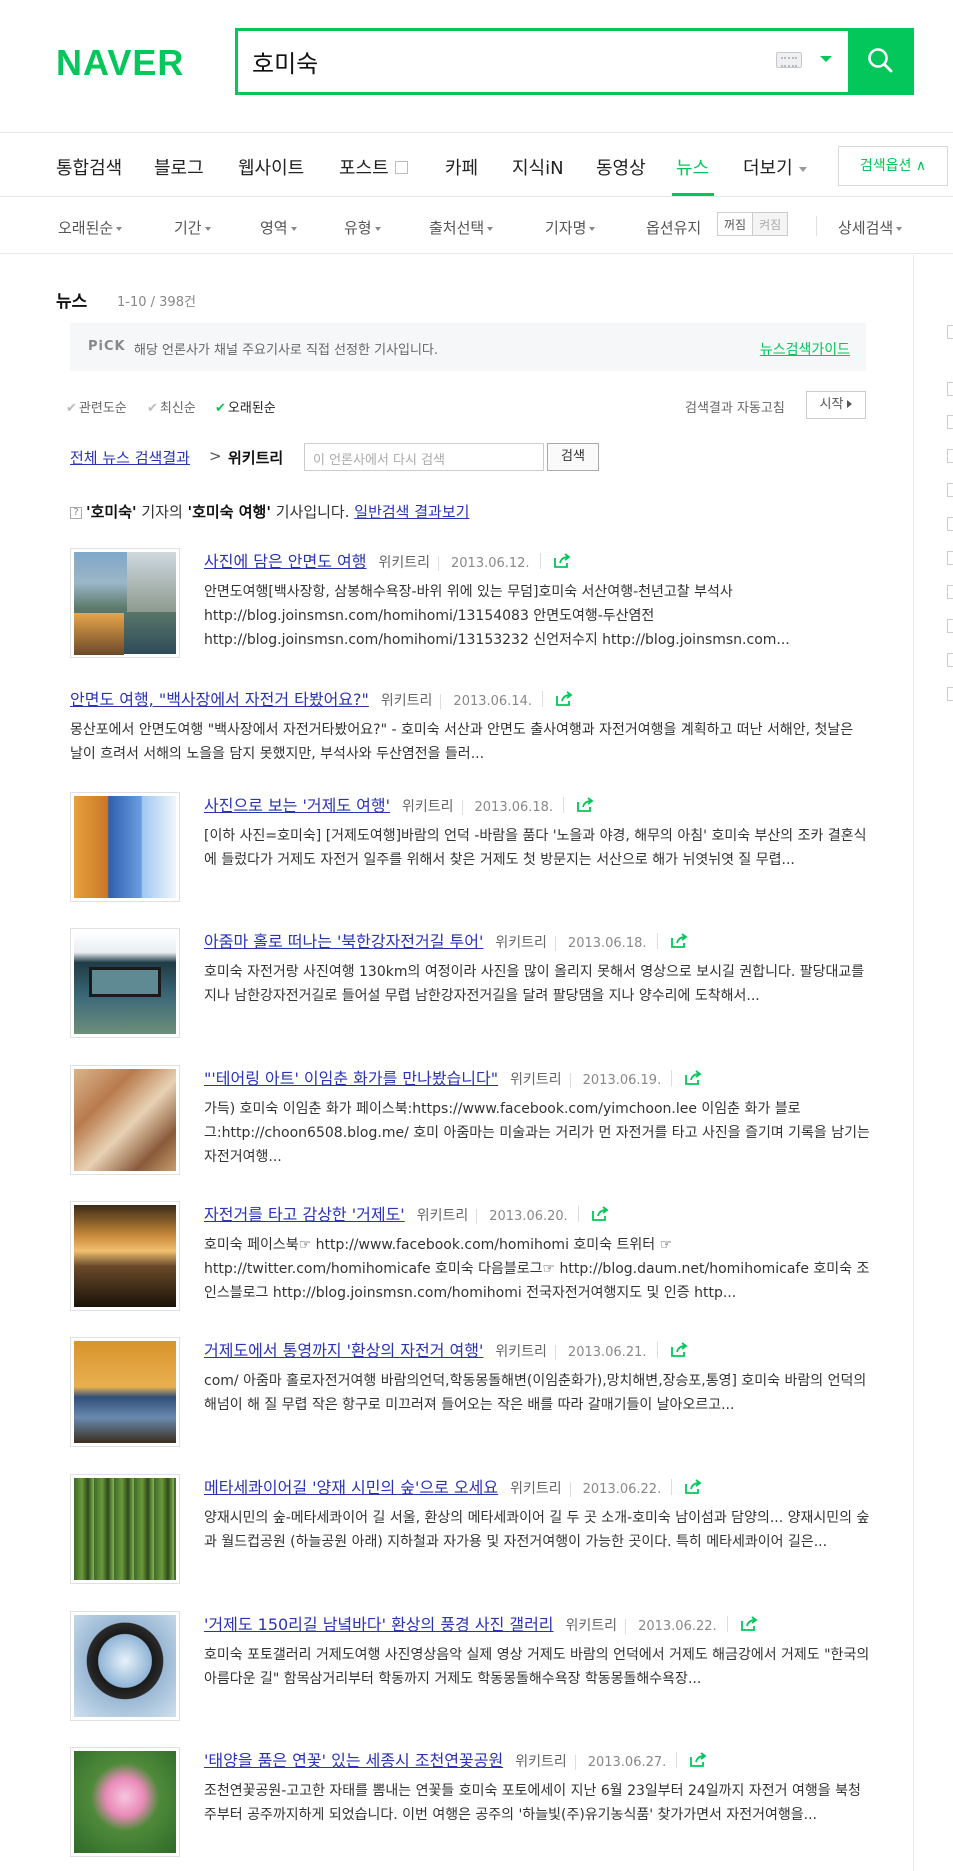 The image size is (953, 1871). Describe the element at coordinates (486, 701) in the screenshot. I see `news-date: 2013.06.14.` at that location.